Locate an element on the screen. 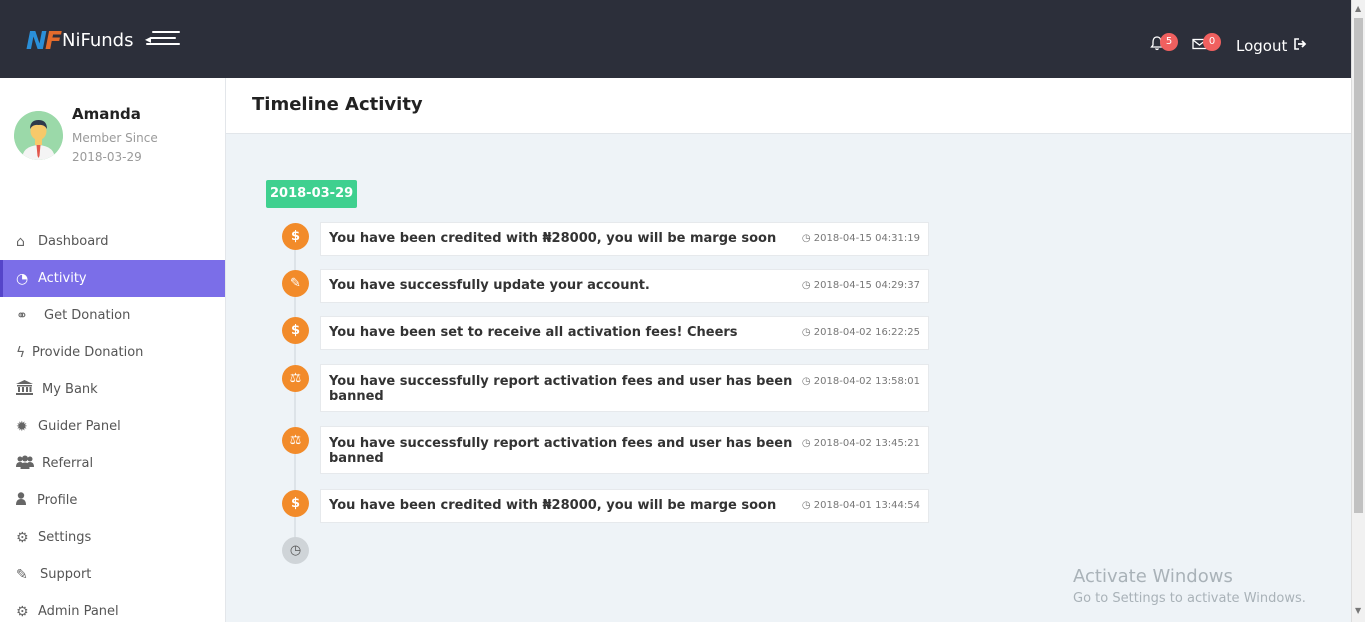  page-scrollbar: ▲ ▼ is located at coordinates (1358, 311).